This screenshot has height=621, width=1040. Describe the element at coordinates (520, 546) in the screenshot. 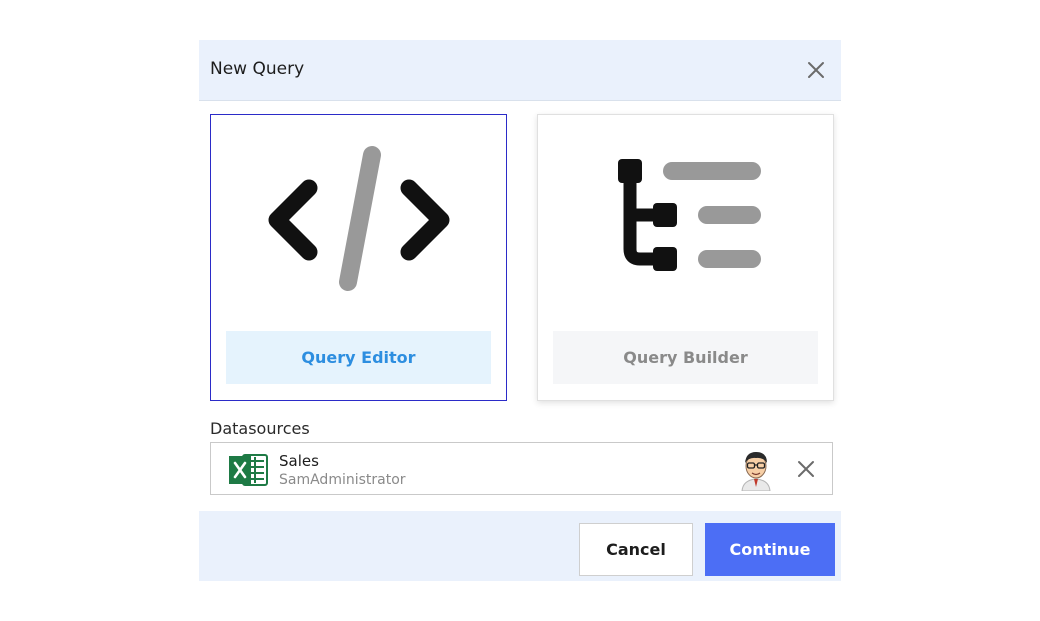

I see `dialog-footer: Cancel Continue` at that location.